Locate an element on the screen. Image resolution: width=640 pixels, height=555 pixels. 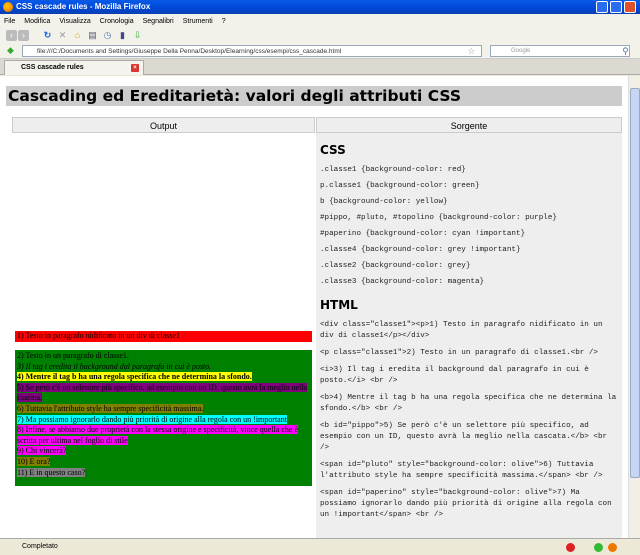
output-header: Output is located at coordinates (163, 125).